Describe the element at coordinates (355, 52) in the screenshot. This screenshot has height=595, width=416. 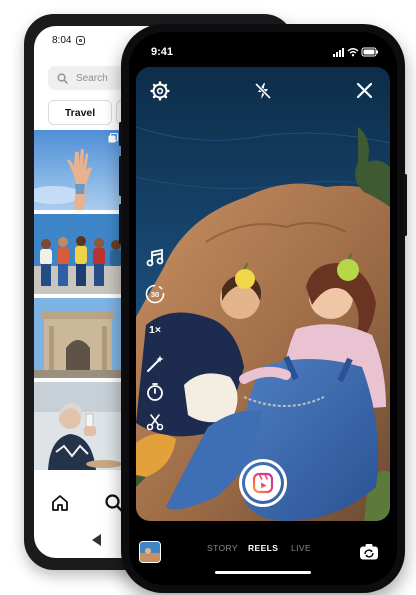
I see `status-icons` at that location.